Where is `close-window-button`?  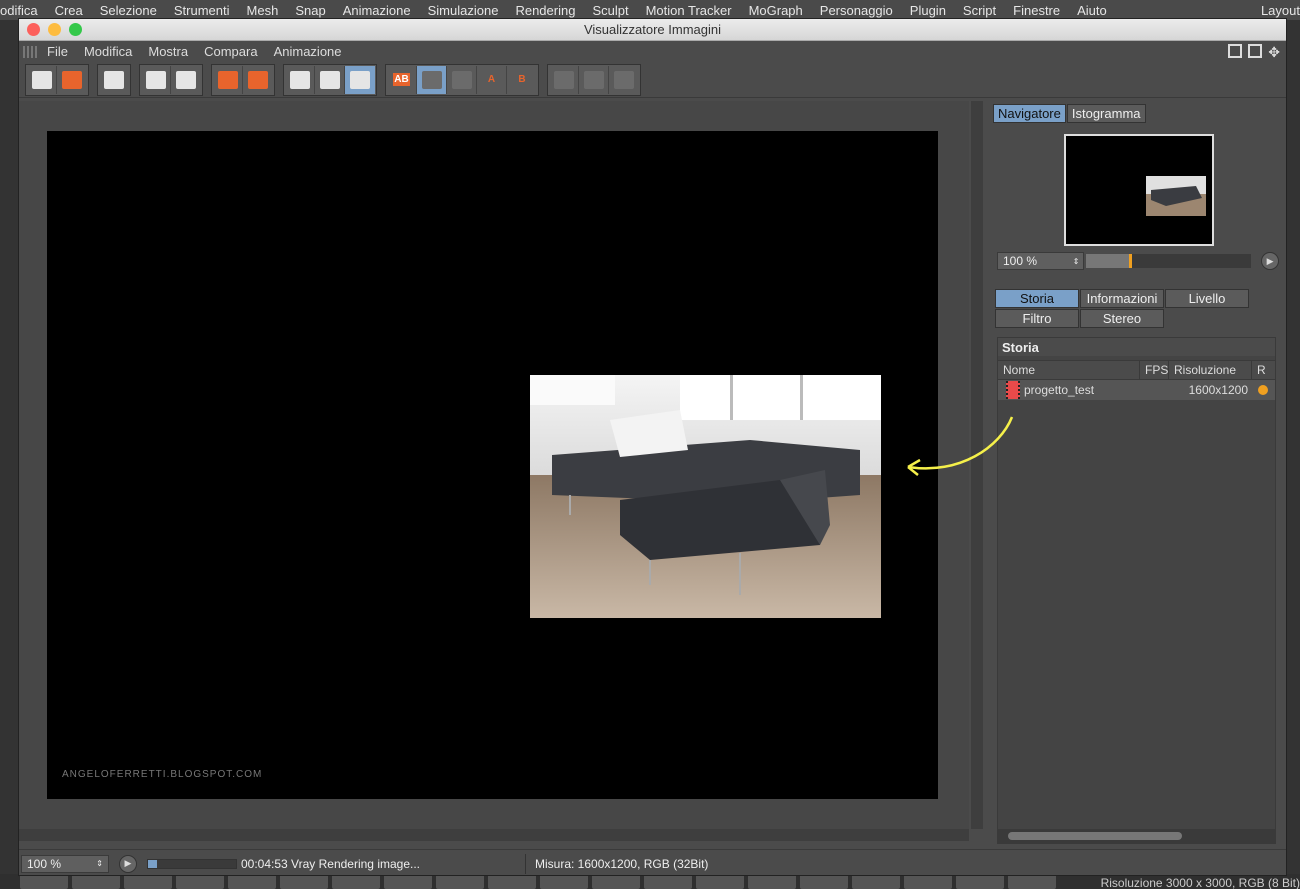 close-window-button is located at coordinates (33, 29).